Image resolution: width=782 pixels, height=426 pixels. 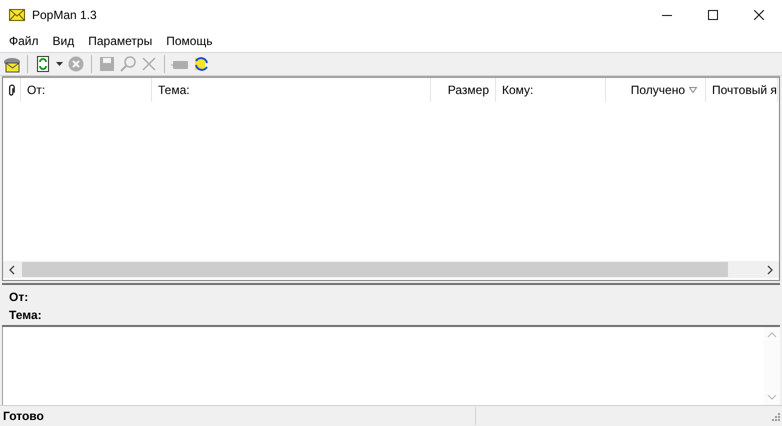 What do you see at coordinates (12, 64) in the screenshot?
I see `mailbox-icon` at bounding box center [12, 64].